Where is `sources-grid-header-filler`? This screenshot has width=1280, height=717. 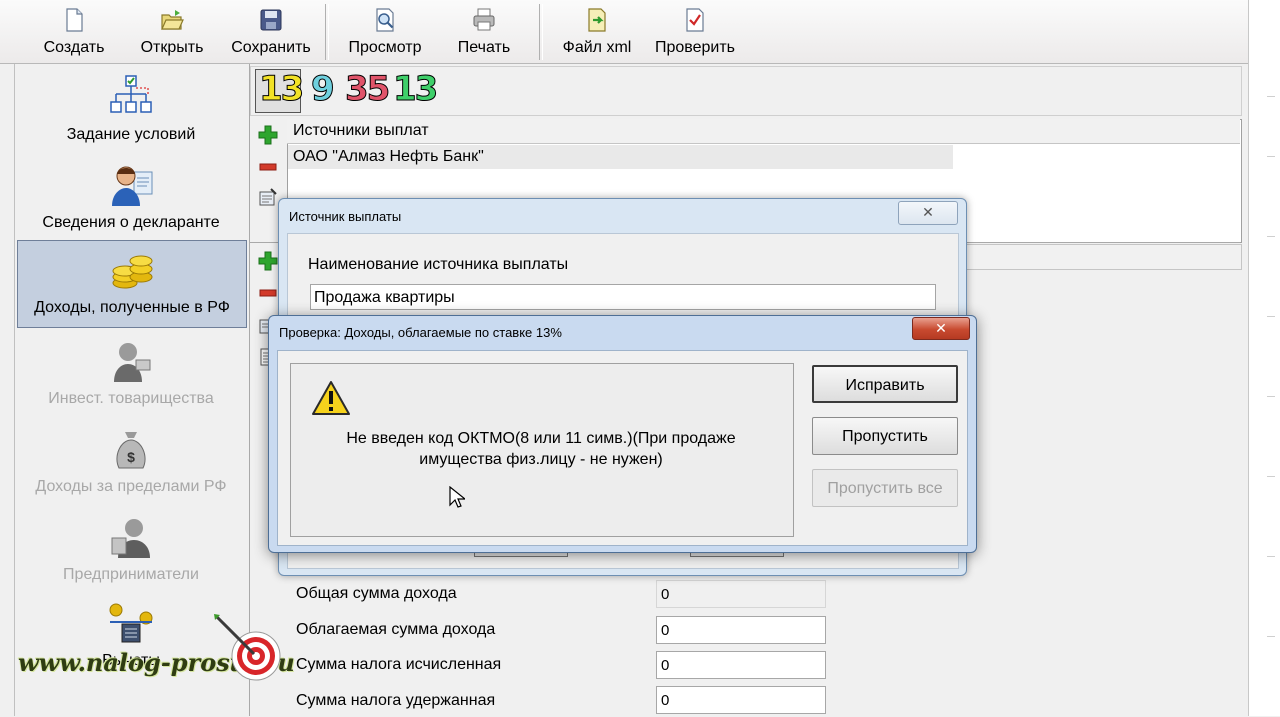 sources-grid-header-filler is located at coordinates (1096, 131).